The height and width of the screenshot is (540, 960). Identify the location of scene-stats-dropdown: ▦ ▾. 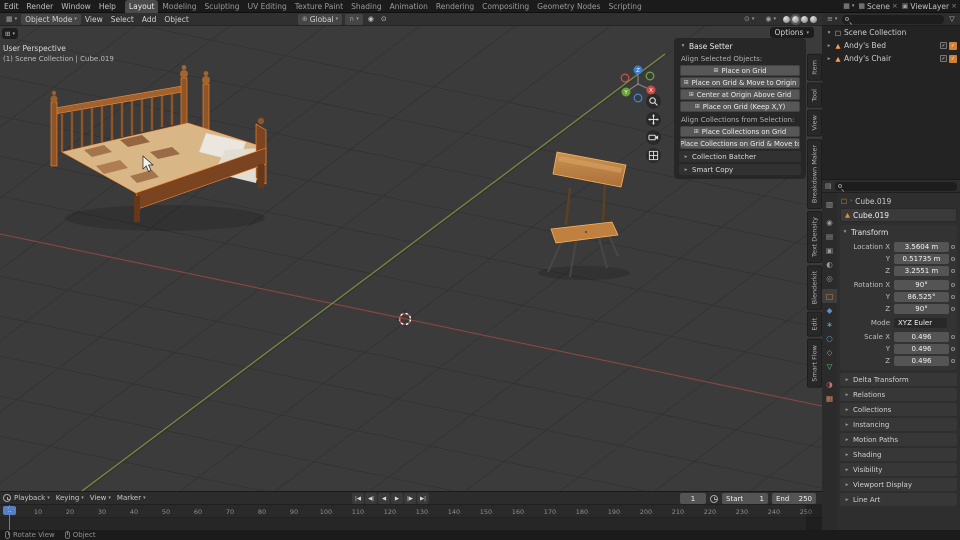
(848, 6).